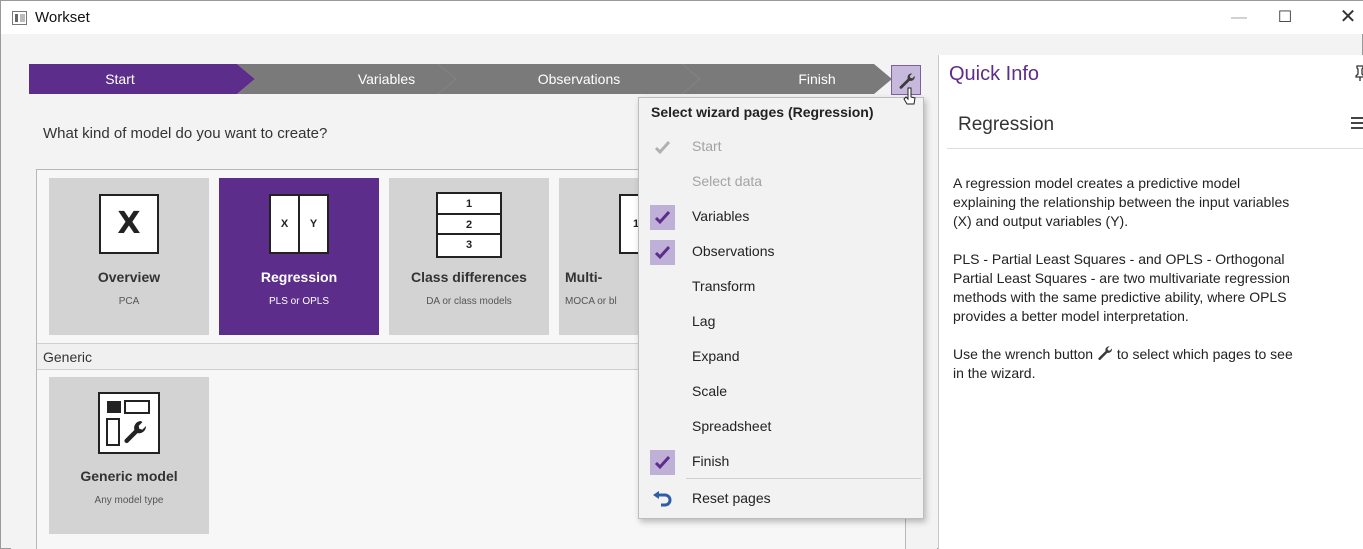  What do you see at coordinates (781, 287) in the screenshot?
I see `menu-item-transform: Transform` at bounding box center [781, 287].